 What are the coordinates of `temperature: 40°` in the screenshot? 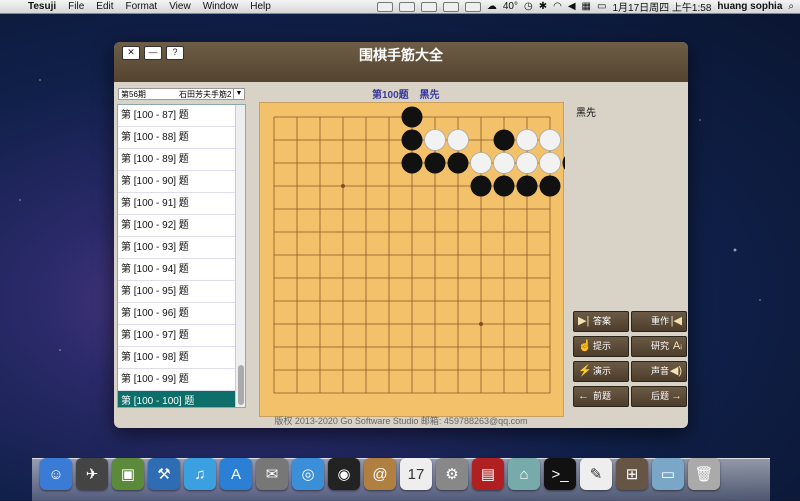 It's located at (510, 6).